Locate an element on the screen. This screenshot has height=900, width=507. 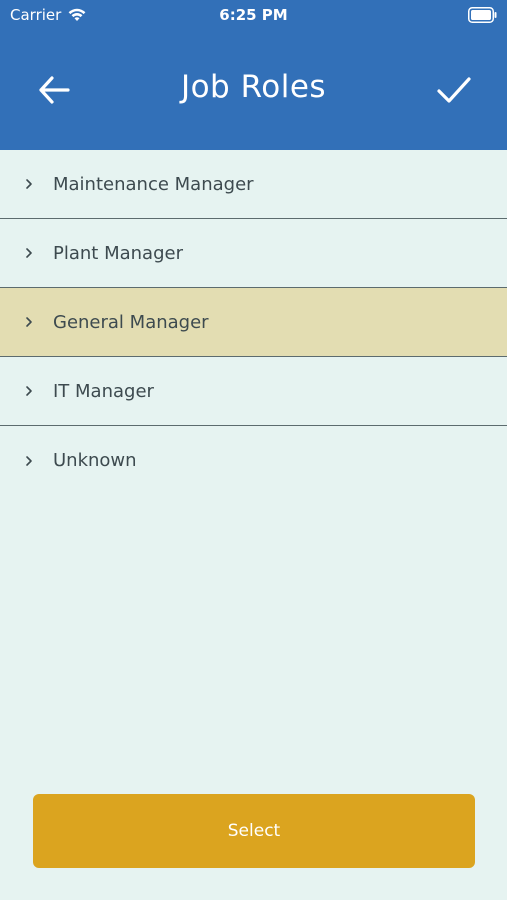
list-item-general-manager: General Manager is located at coordinates (253, 322).